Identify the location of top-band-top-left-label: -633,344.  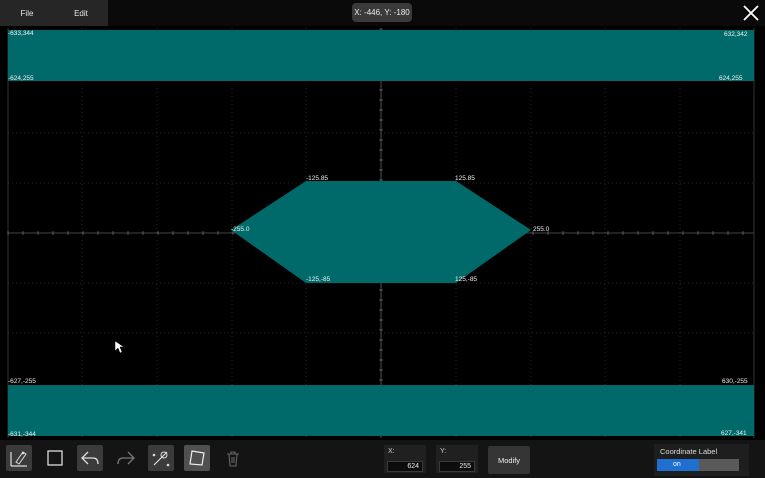
(21, 33).